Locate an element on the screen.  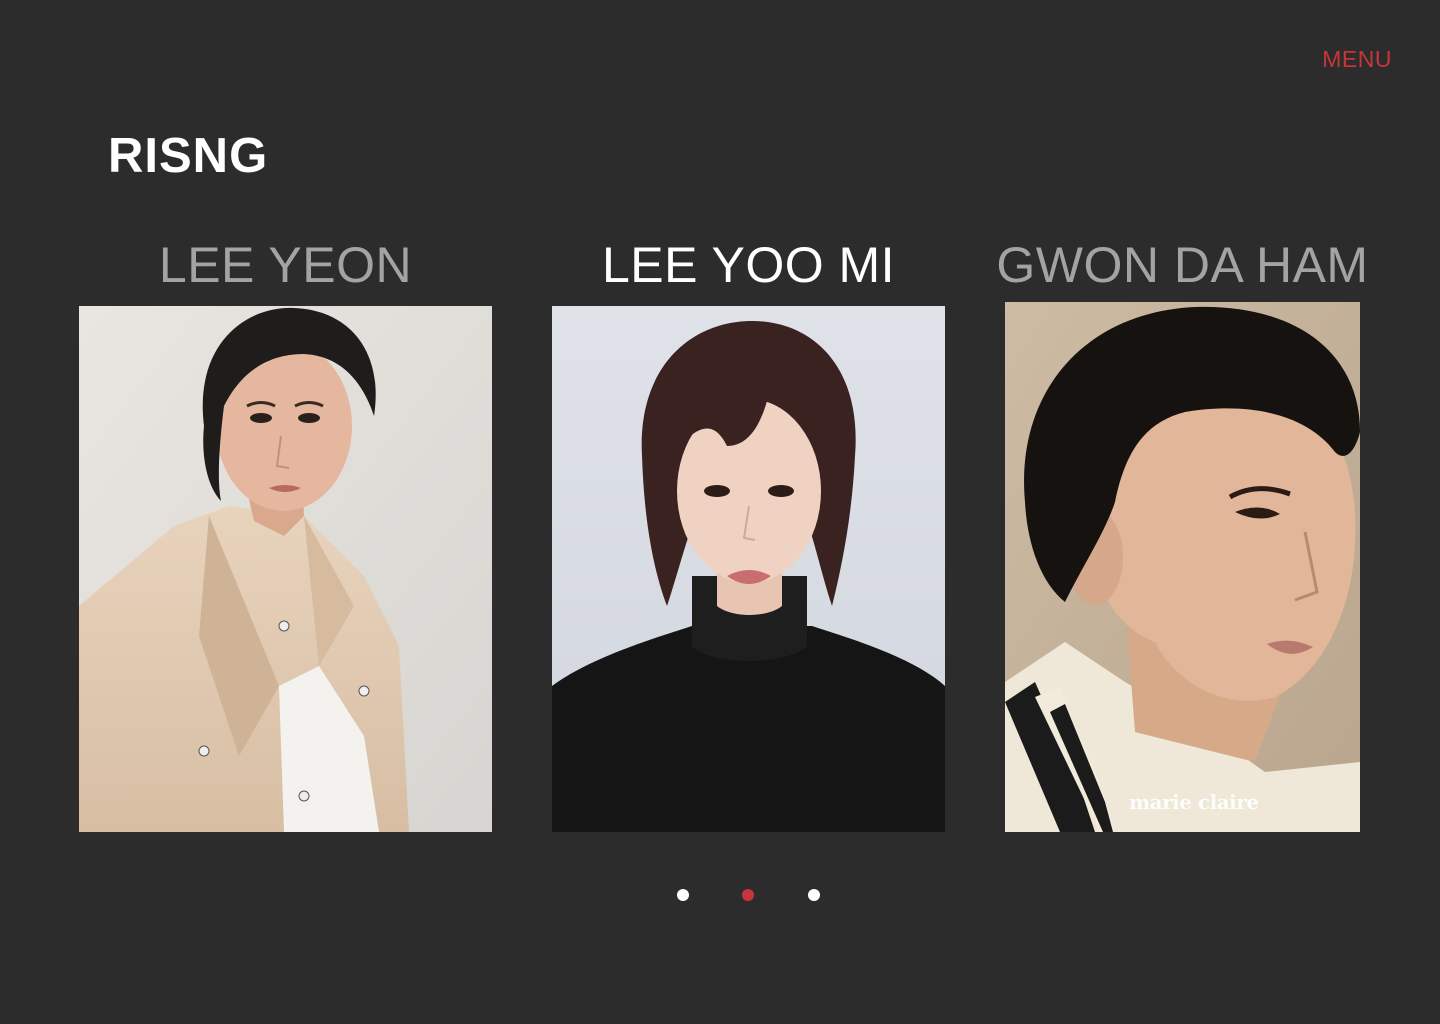
profile-photo: marie claire is located at coordinates (1182, 567).